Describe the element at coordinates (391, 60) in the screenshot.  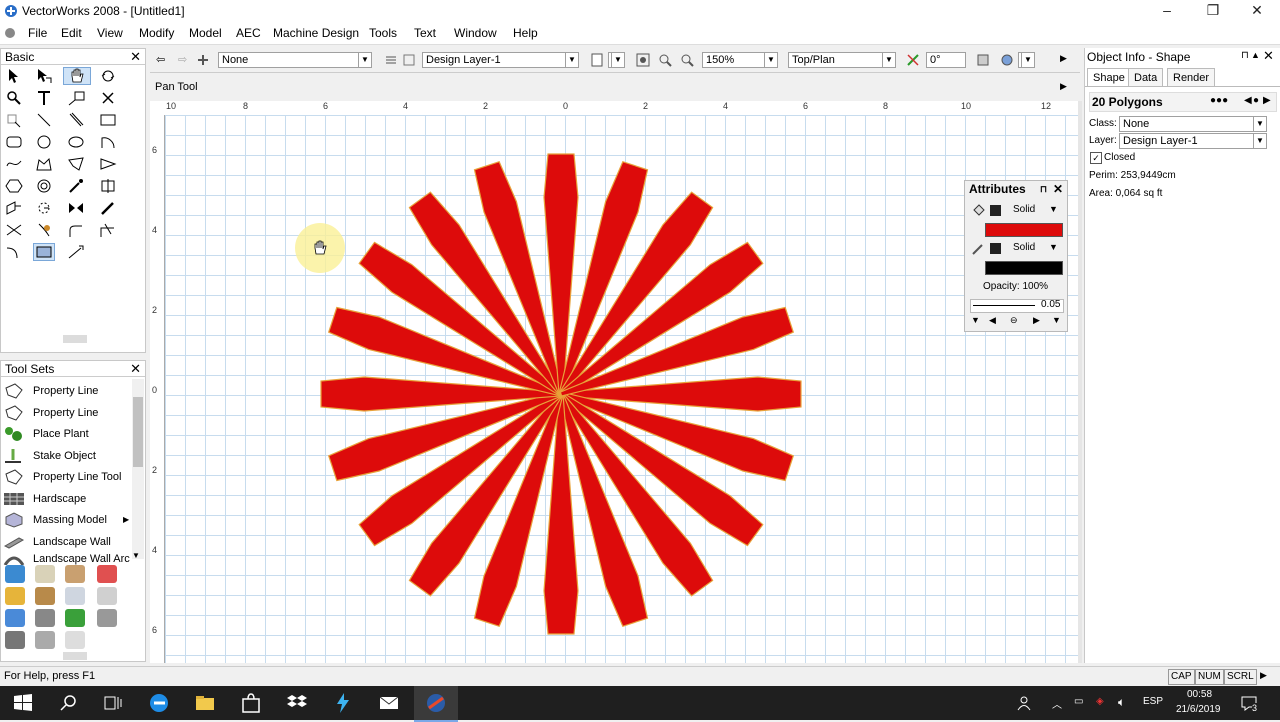
I see `layer-options-icon` at that location.